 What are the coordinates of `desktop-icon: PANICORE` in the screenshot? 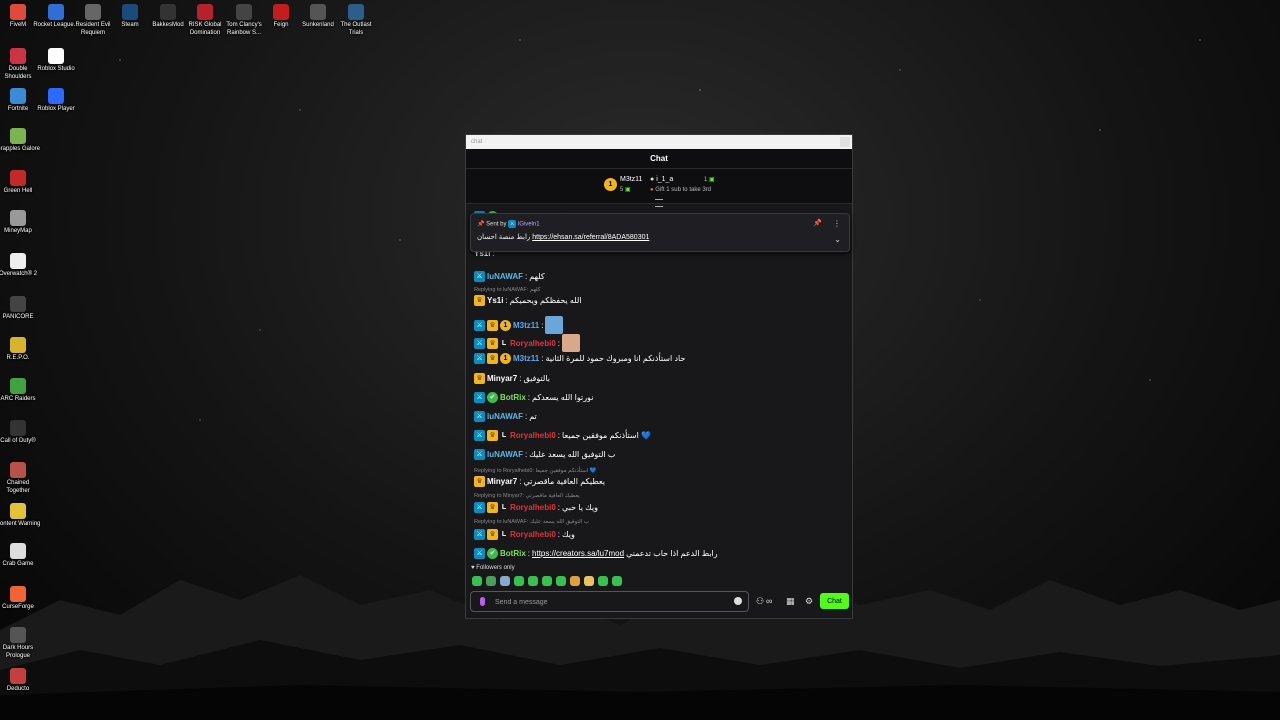 It's located at (20, 309).